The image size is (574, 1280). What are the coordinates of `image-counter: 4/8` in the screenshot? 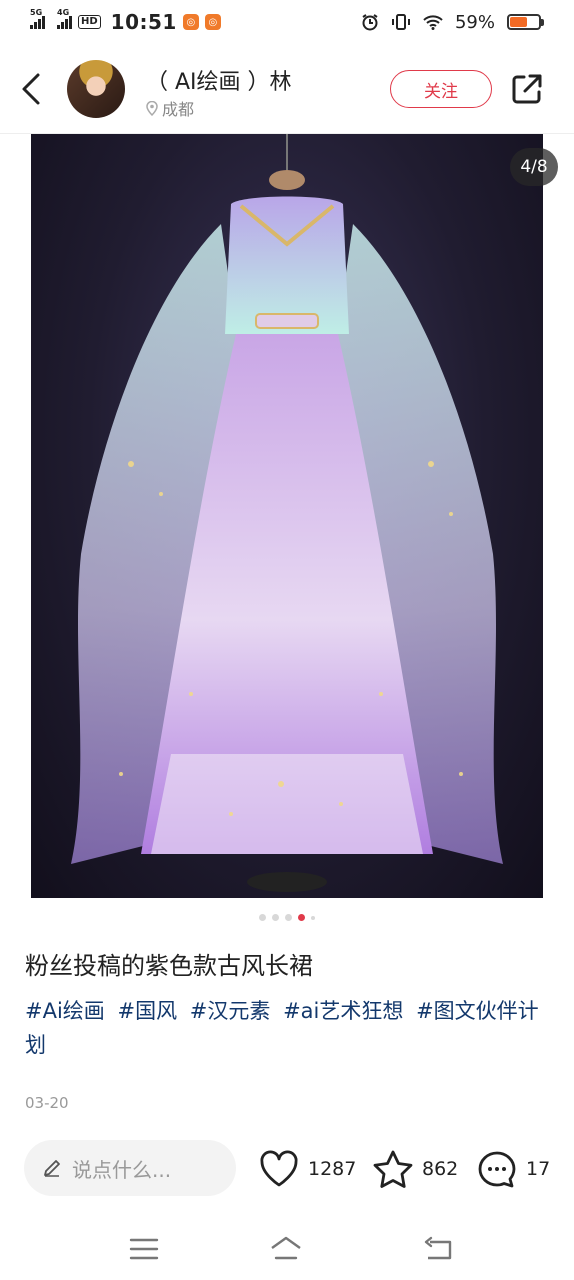 It's located at (534, 167).